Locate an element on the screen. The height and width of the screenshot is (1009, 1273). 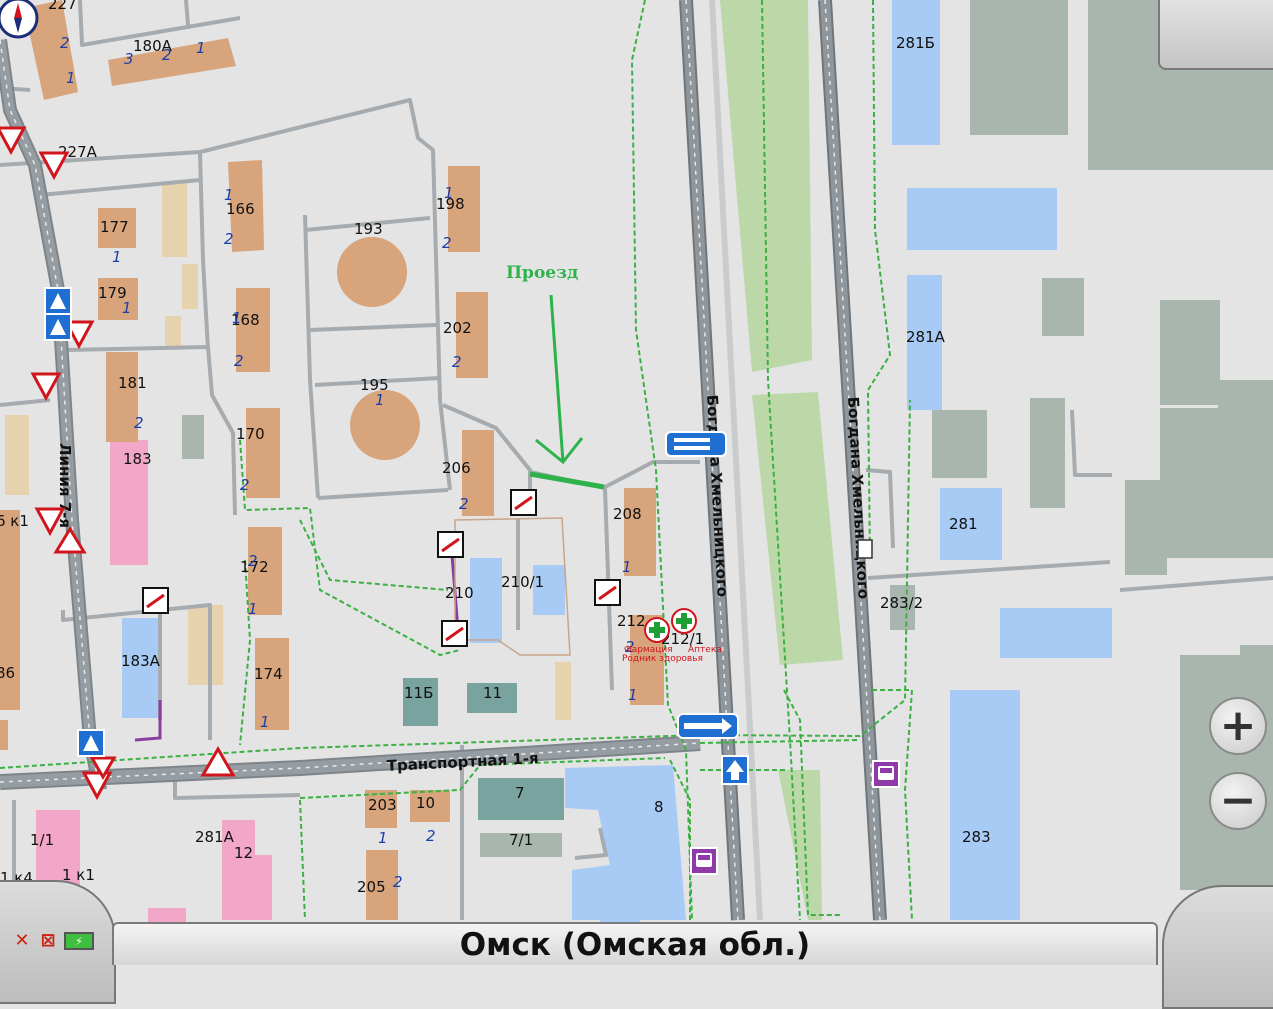
house-label: 170 is located at coordinates (250, 434).